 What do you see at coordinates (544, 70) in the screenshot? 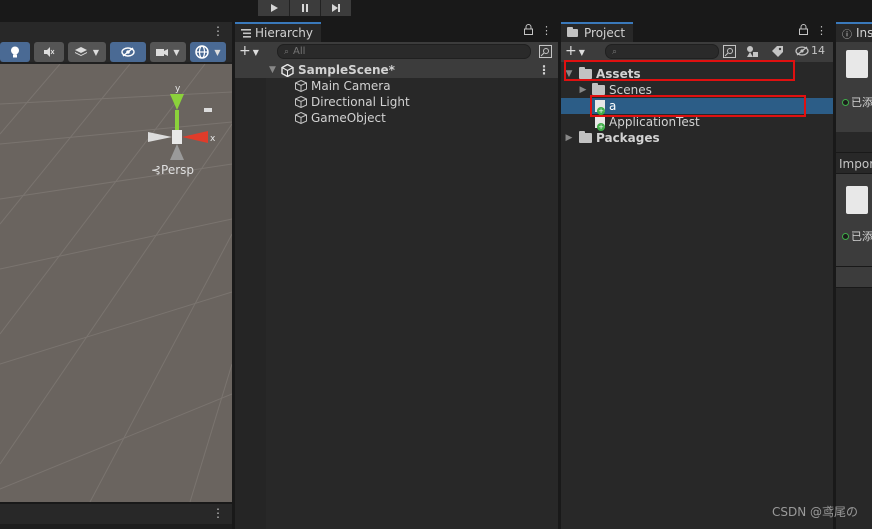
I see `scene-row-menu-icon: ⋮` at bounding box center [544, 70].